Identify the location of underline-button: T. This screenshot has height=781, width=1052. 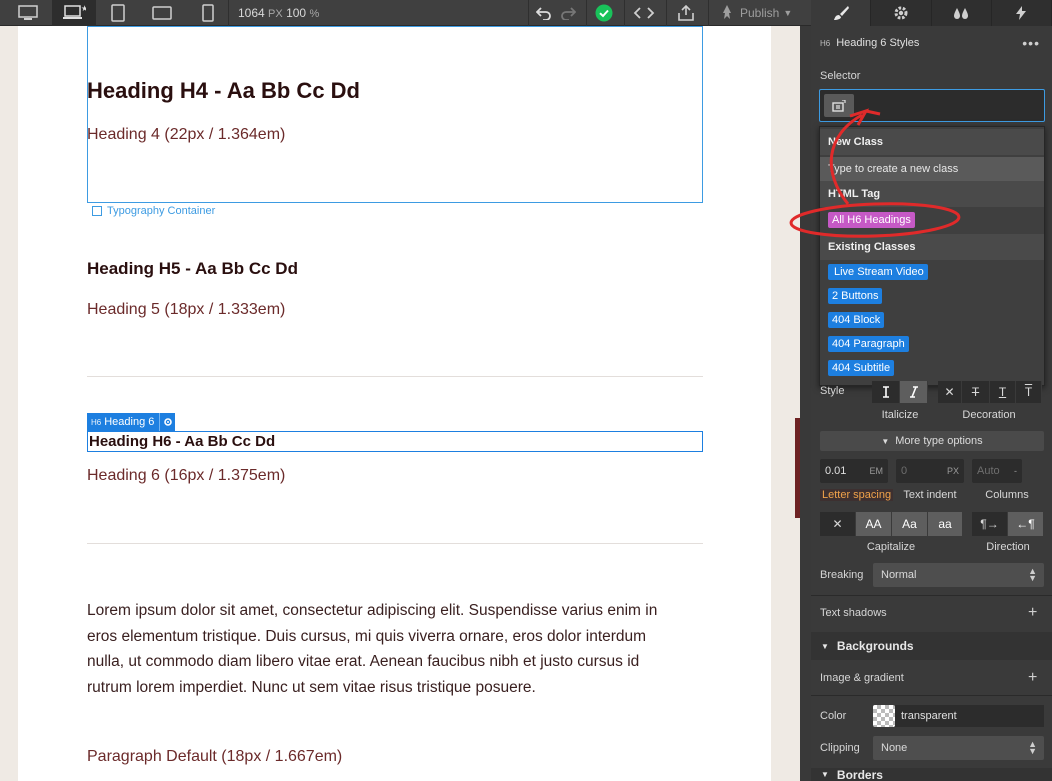
(1003, 392).